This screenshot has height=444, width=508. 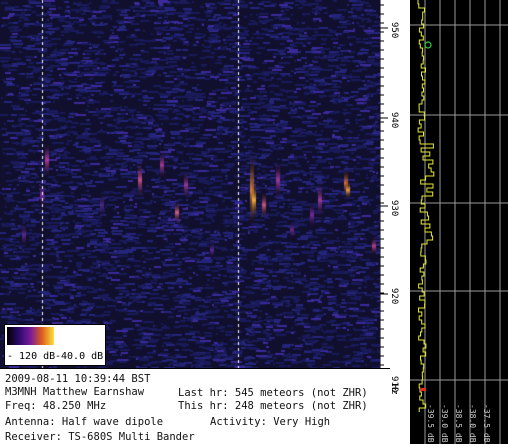 I want to click on info-last-hr: Last hr: 545 meteors (not ZHR), so click(x=273, y=393).